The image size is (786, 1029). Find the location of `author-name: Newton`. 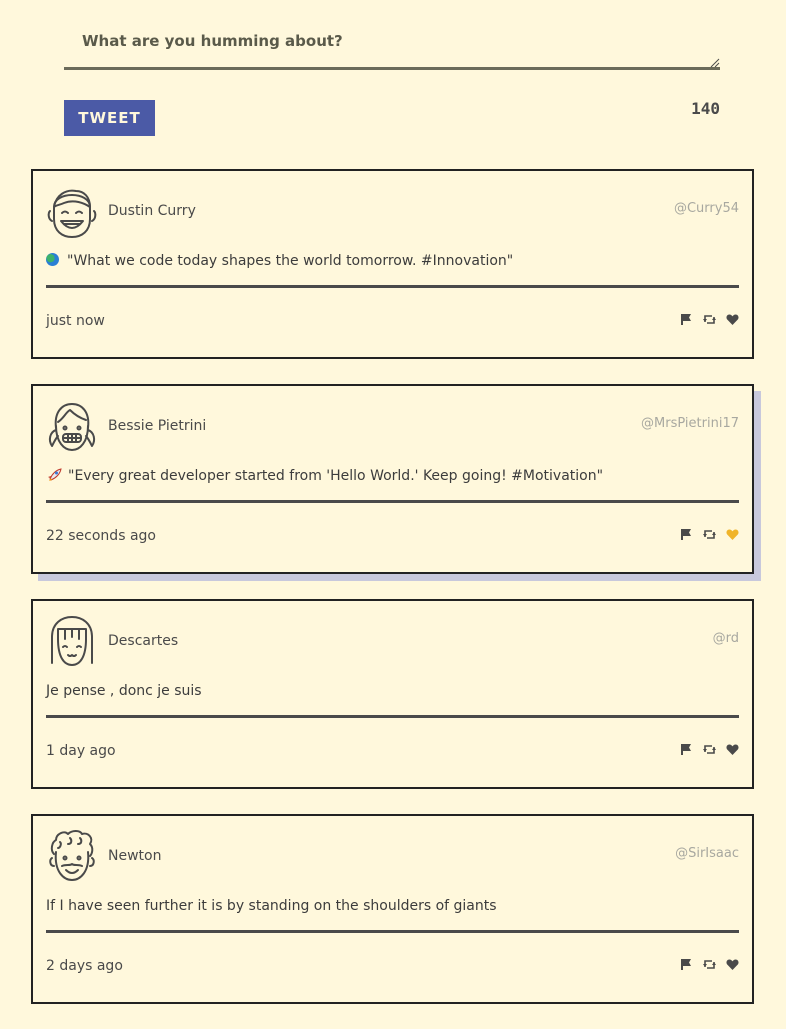

author-name: Newton is located at coordinates (134, 856).